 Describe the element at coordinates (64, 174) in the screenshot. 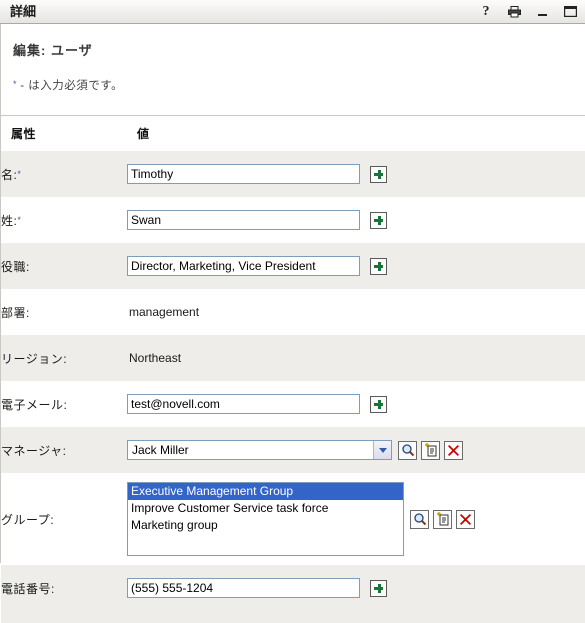

I see `row-label-first-name: 名:*` at that location.